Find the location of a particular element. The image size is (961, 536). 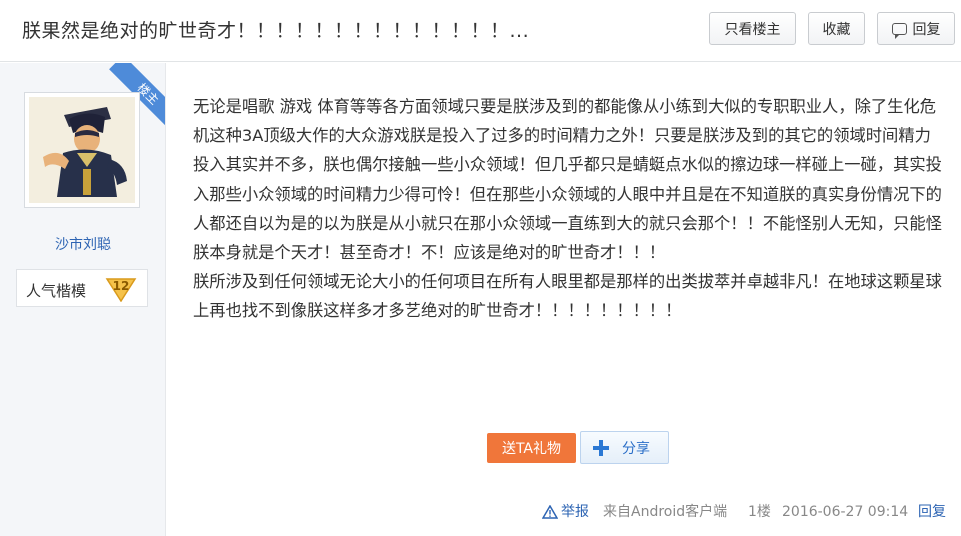

avatar-image is located at coordinates (82, 150).